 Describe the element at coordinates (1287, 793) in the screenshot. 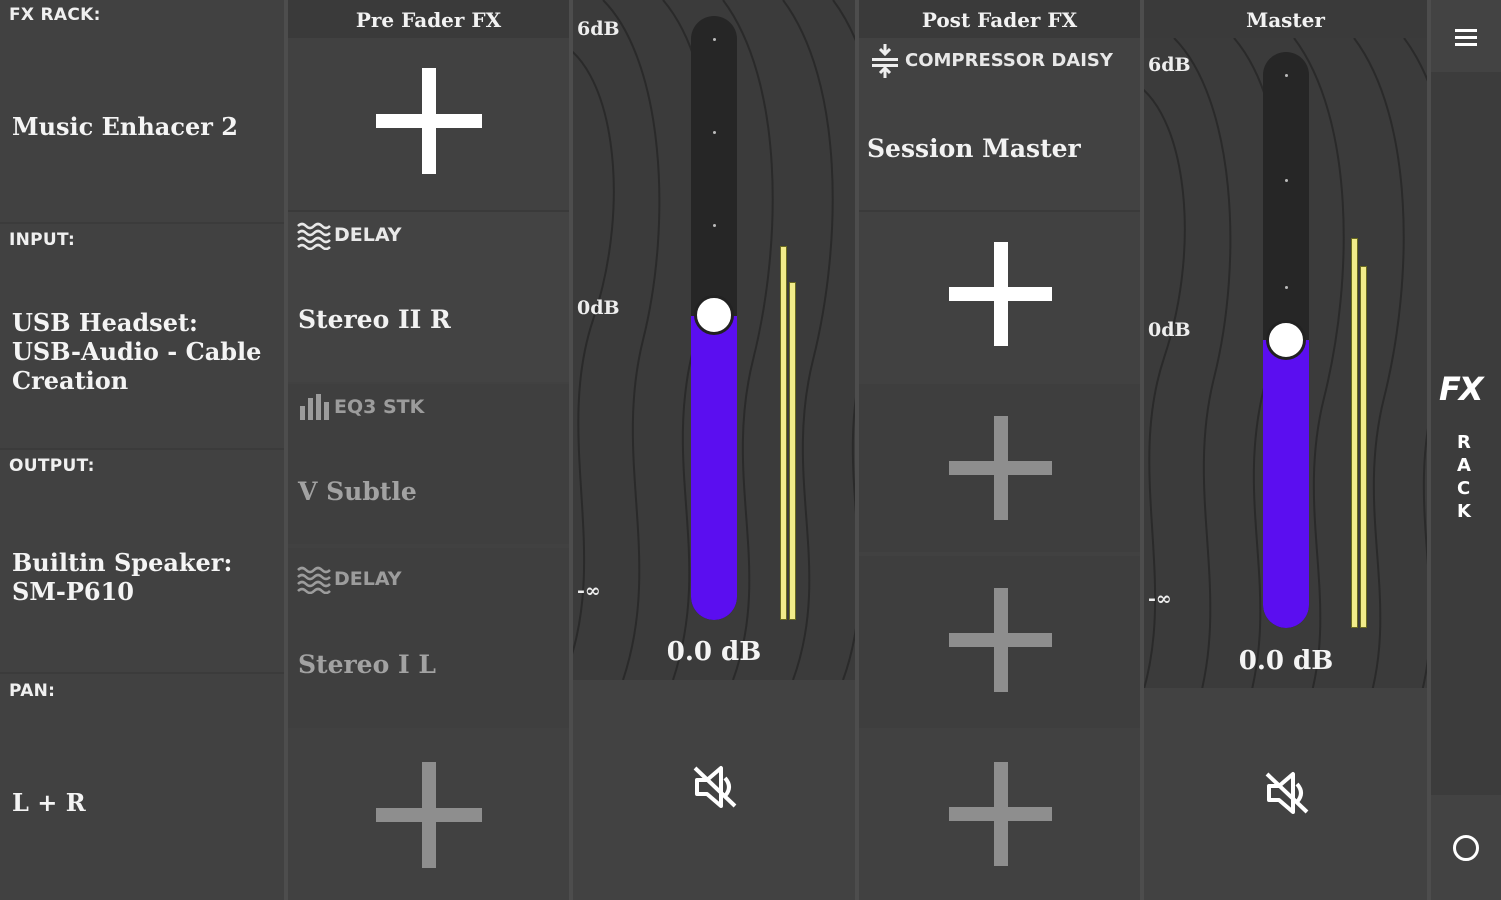

I see `master-mute-icon` at that location.